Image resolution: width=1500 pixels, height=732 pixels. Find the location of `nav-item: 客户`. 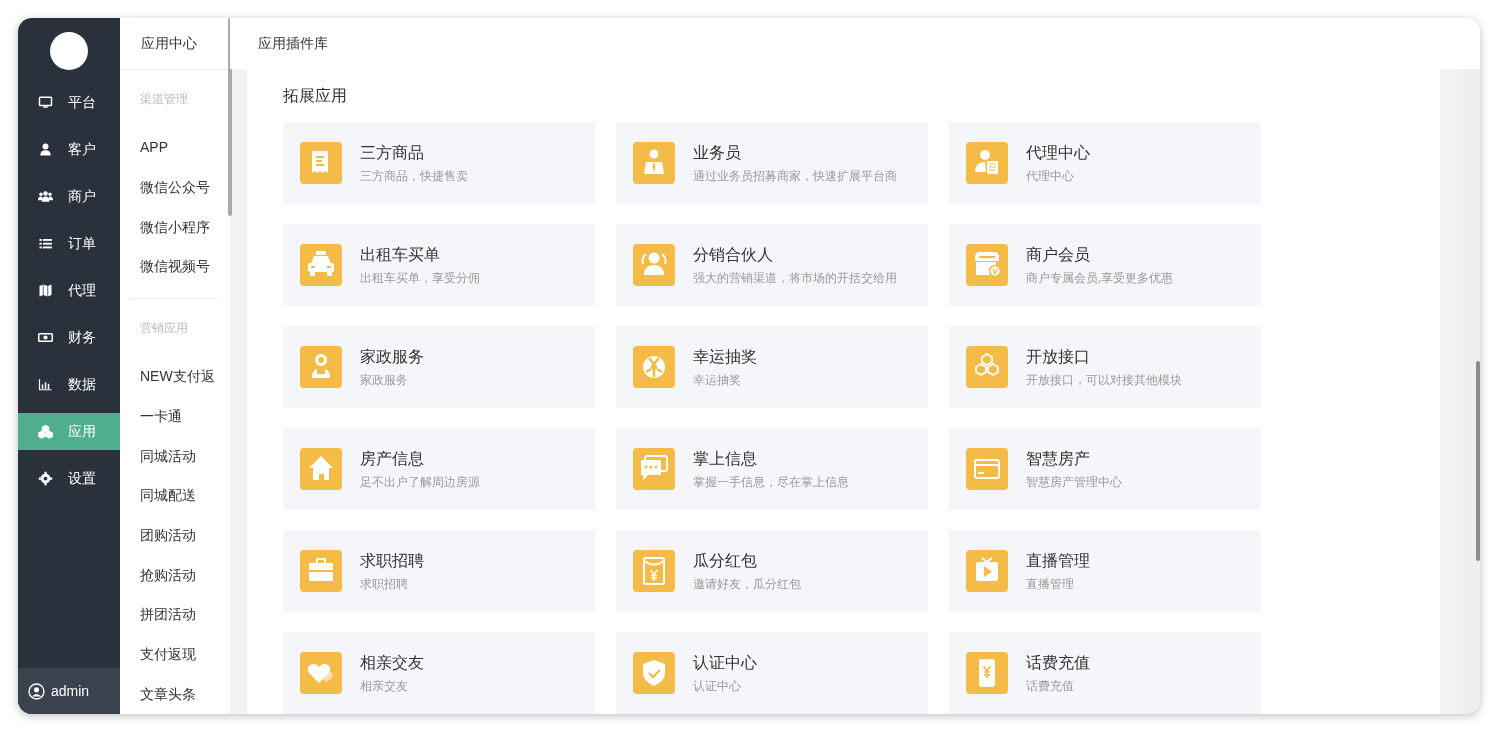

nav-item: 客户 is located at coordinates (69, 149).